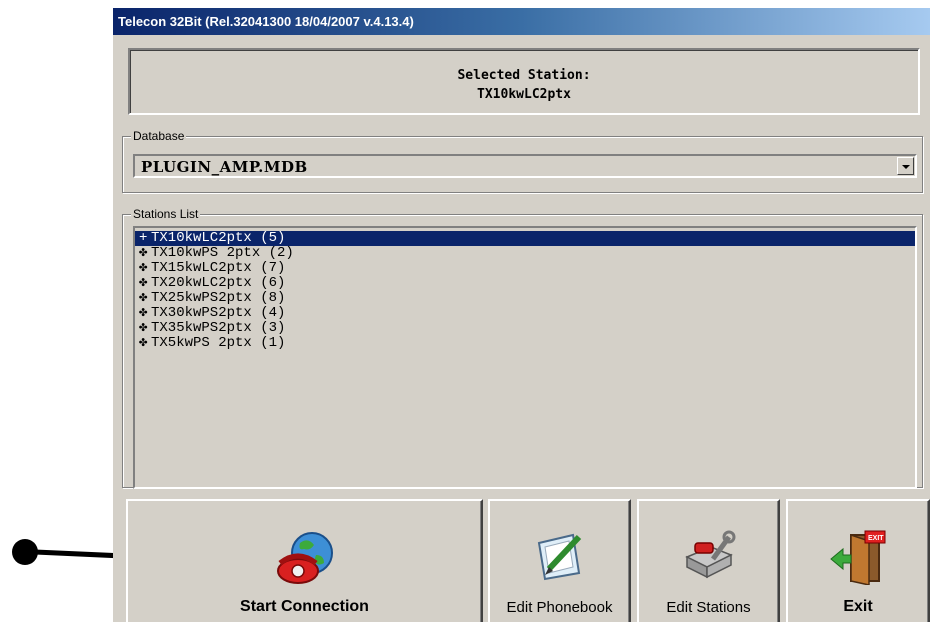  I want to click on station-list-item: ✤ TX35kwPS2ptx (3), so click(525, 328).